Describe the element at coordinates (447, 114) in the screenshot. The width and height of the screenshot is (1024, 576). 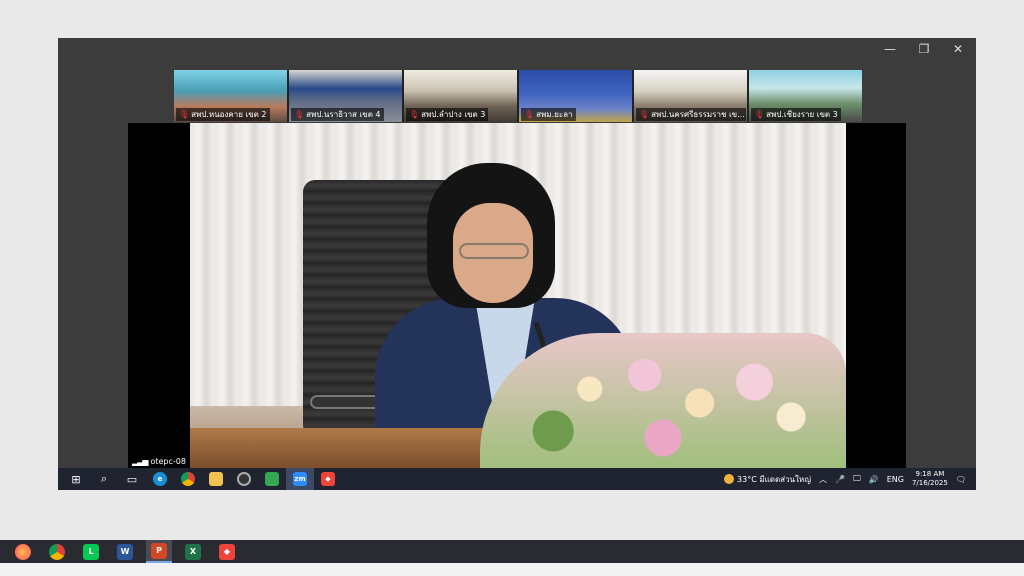
I see `tile-label: 🎙 สพป.ลำปาง เขต 3` at that location.